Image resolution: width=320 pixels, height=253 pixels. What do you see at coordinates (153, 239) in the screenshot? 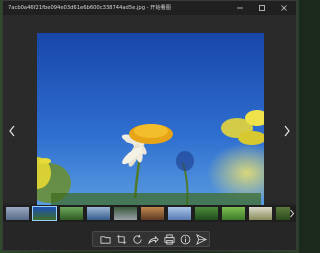
I see `share-icon` at bounding box center [153, 239].